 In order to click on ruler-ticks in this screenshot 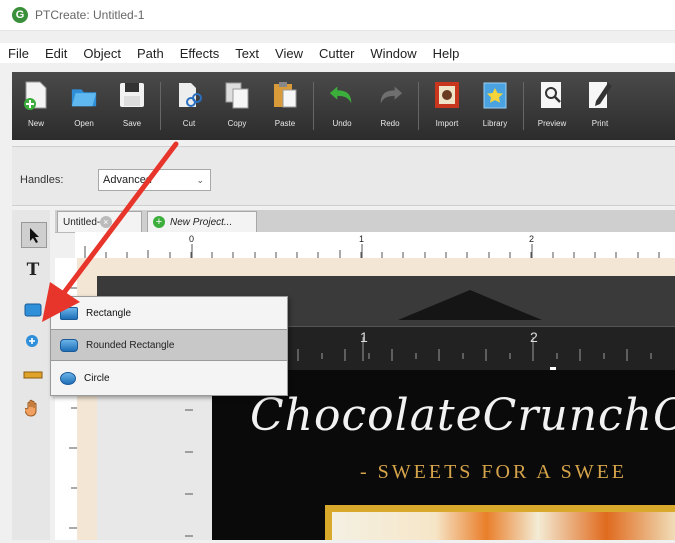, I will do `click(372, 251)`.